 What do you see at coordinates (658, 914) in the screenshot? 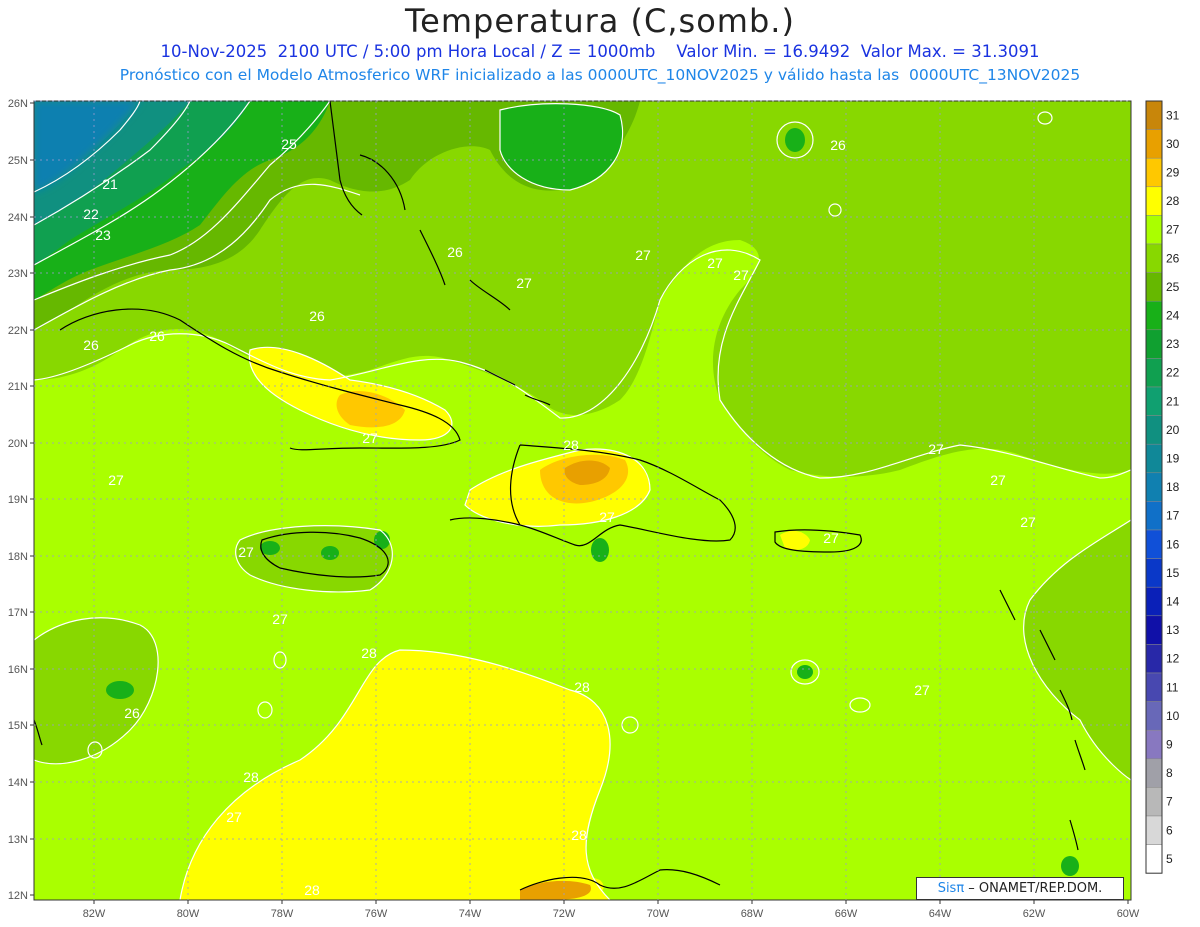
I see `lon-label: 70W` at bounding box center [658, 914].